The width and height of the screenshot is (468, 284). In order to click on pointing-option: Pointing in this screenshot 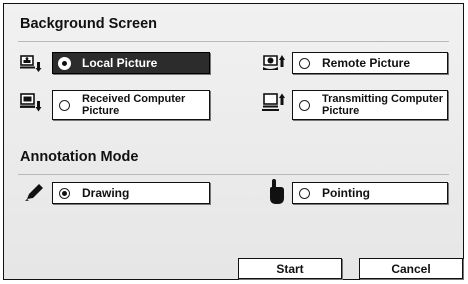, I will do `click(370, 193)`.